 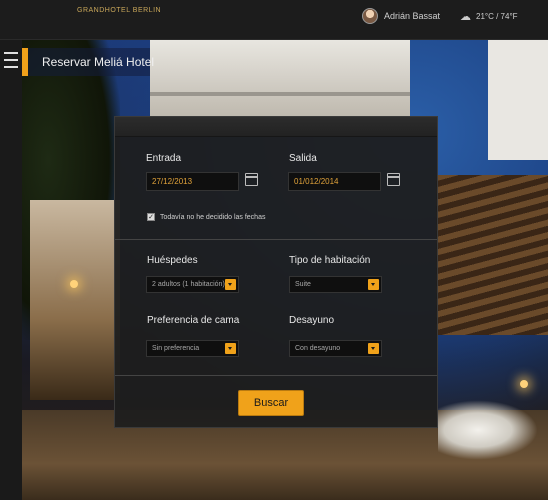 What do you see at coordinates (492, 255) in the screenshot?
I see `pergola` at bounding box center [492, 255].